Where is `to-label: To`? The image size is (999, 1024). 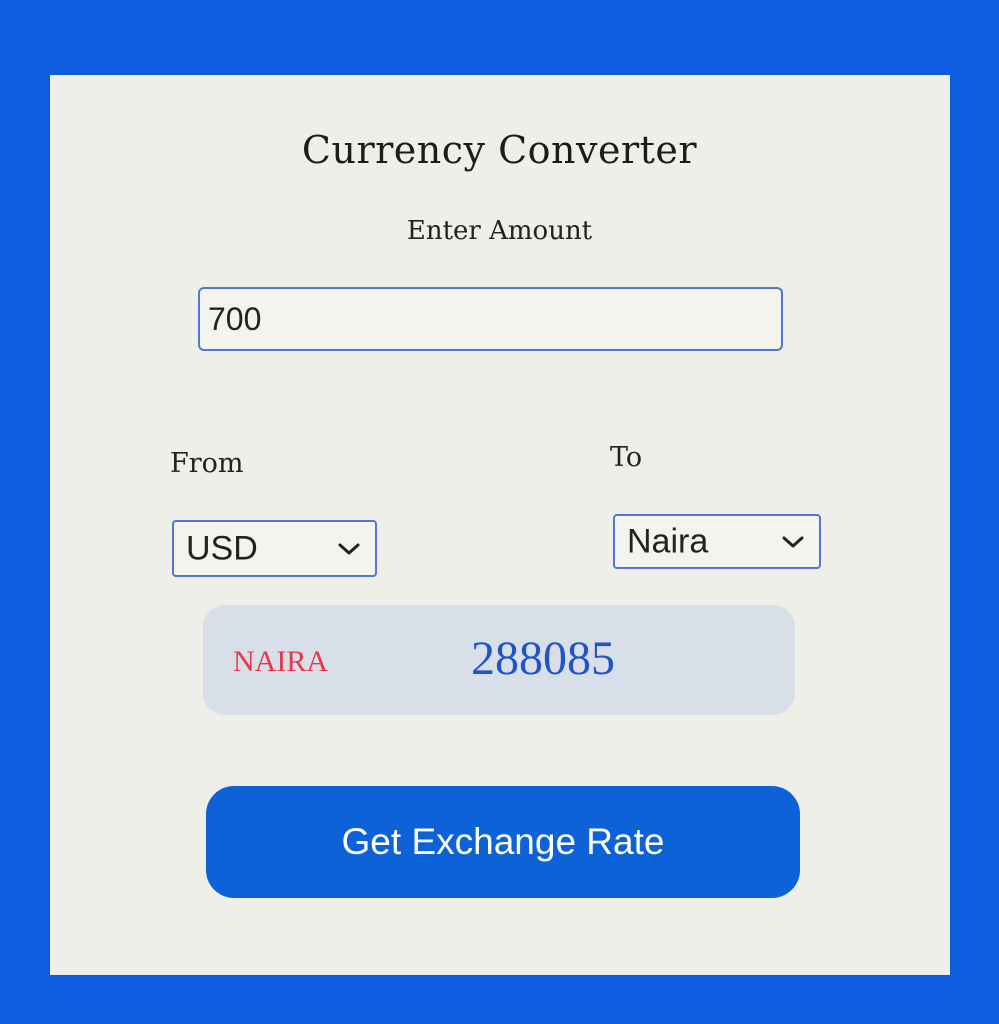 to-label: To is located at coordinates (626, 457).